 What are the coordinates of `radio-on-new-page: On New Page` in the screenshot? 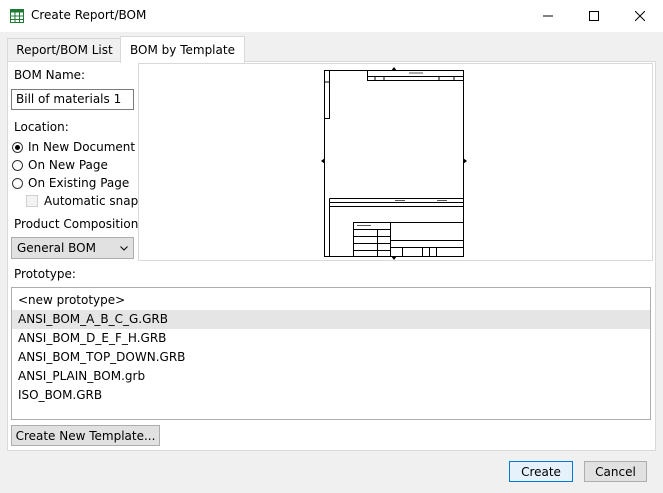 It's located at (60, 165).